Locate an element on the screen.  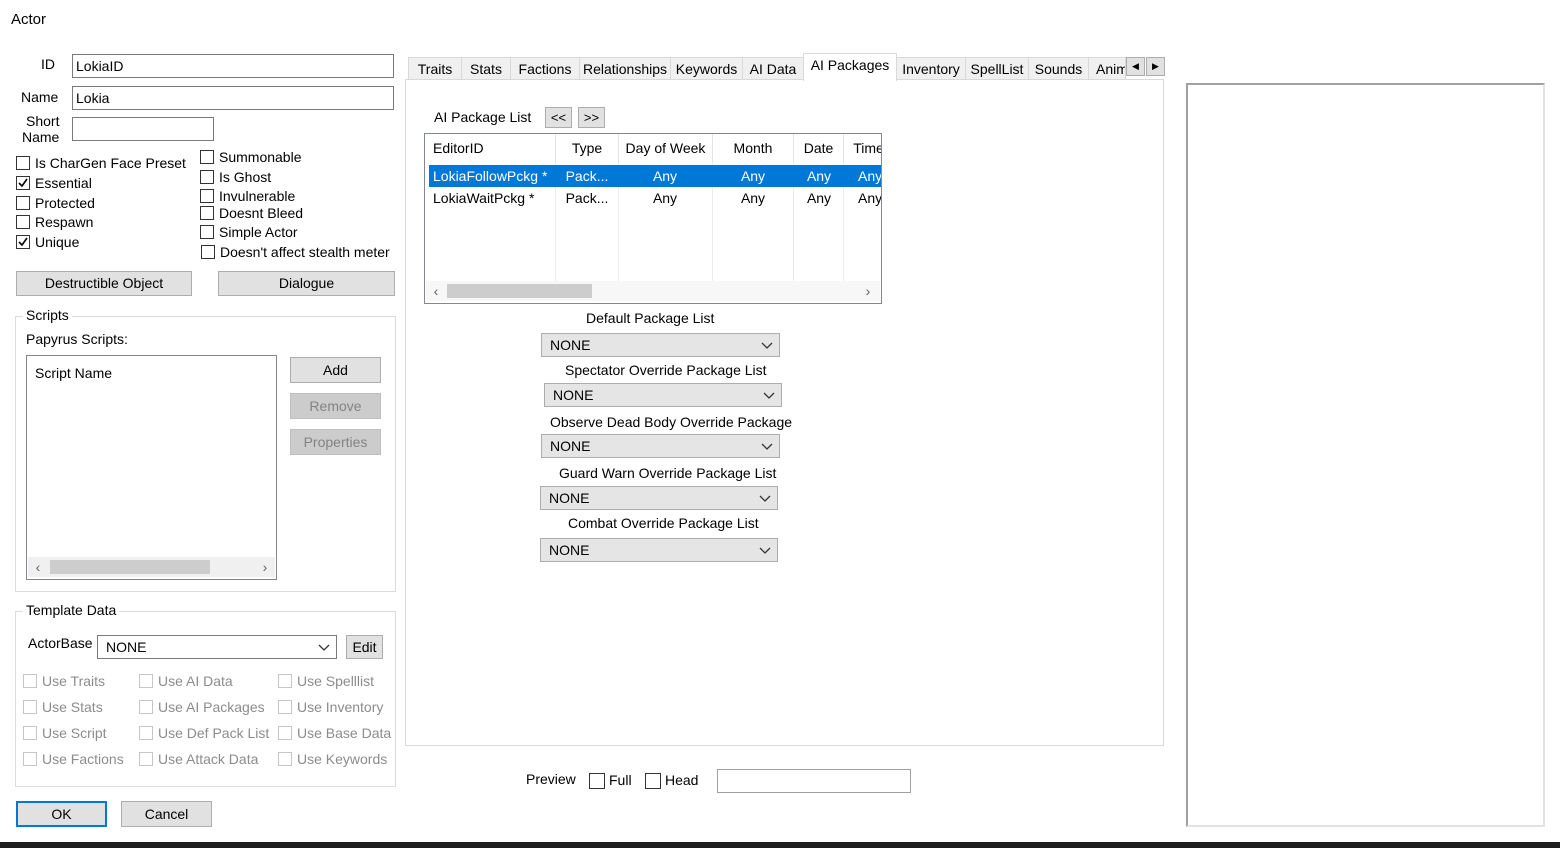
use-base-data-checkbox is located at coordinates (285, 733).